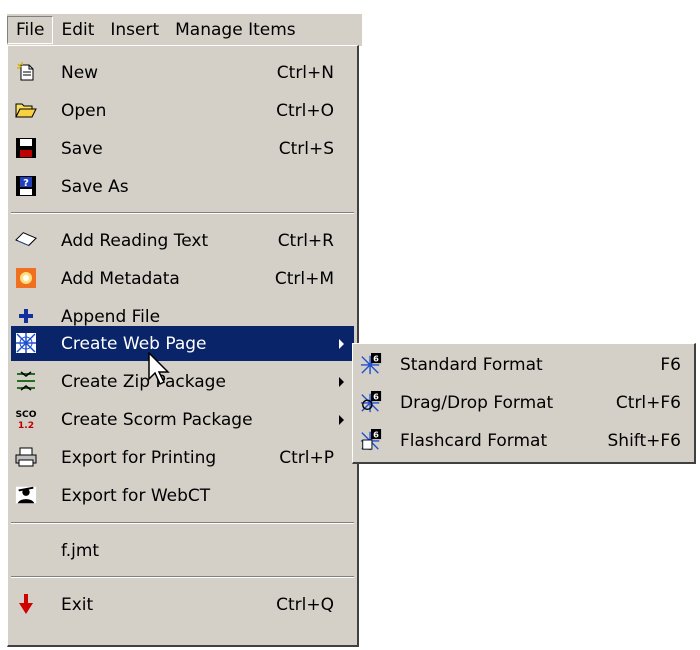  What do you see at coordinates (26, 316) in the screenshot?
I see `plus-icon` at bounding box center [26, 316].